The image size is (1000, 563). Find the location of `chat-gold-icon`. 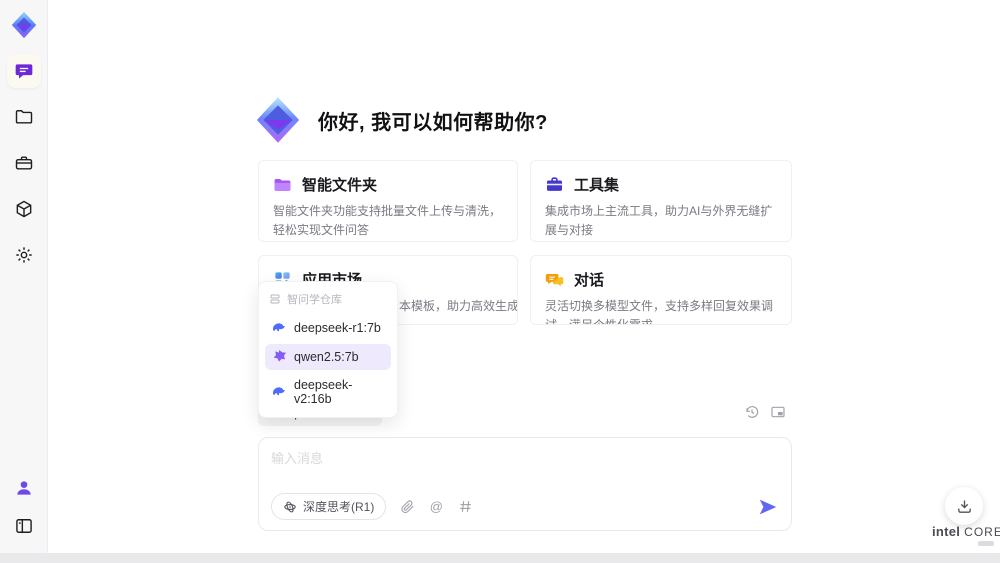

chat-gold-icon is located at coordinates (554, 280).